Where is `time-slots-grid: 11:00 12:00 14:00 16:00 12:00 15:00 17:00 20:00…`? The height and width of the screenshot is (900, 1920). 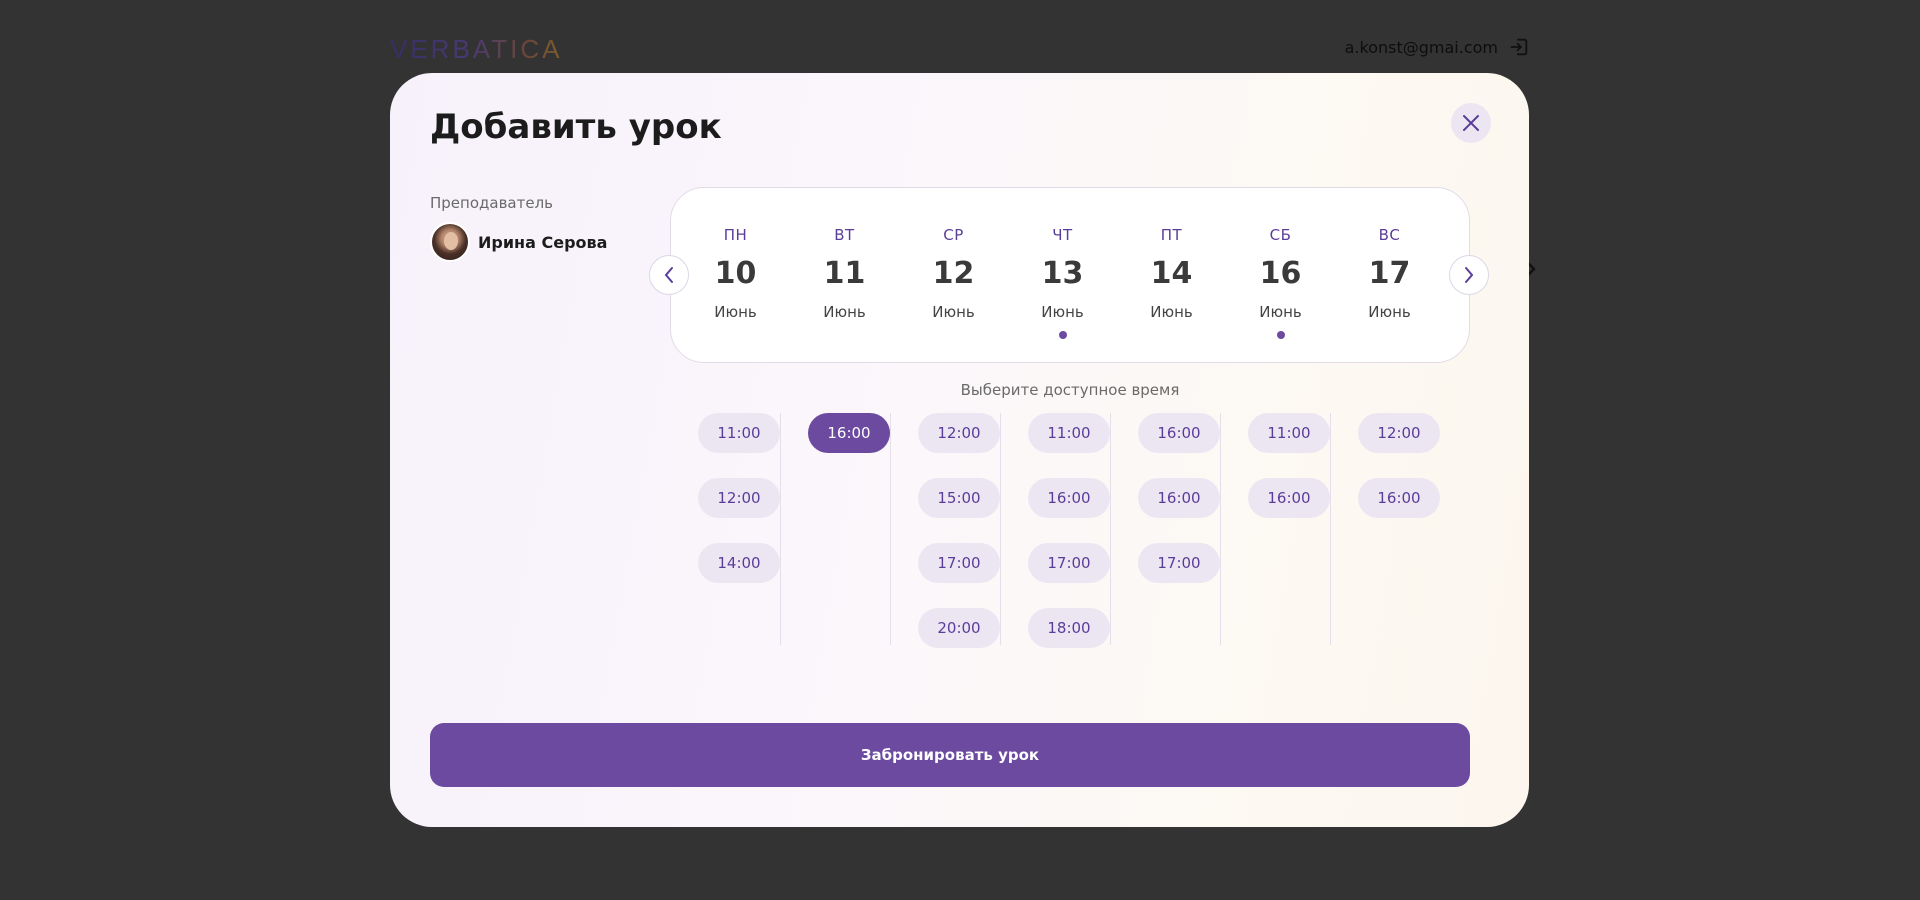 time-slots-grid: 11:00 12:00 14:00 16:00 12:00 15:00 17:00 20:00… is located at coordinates (1070, 530).